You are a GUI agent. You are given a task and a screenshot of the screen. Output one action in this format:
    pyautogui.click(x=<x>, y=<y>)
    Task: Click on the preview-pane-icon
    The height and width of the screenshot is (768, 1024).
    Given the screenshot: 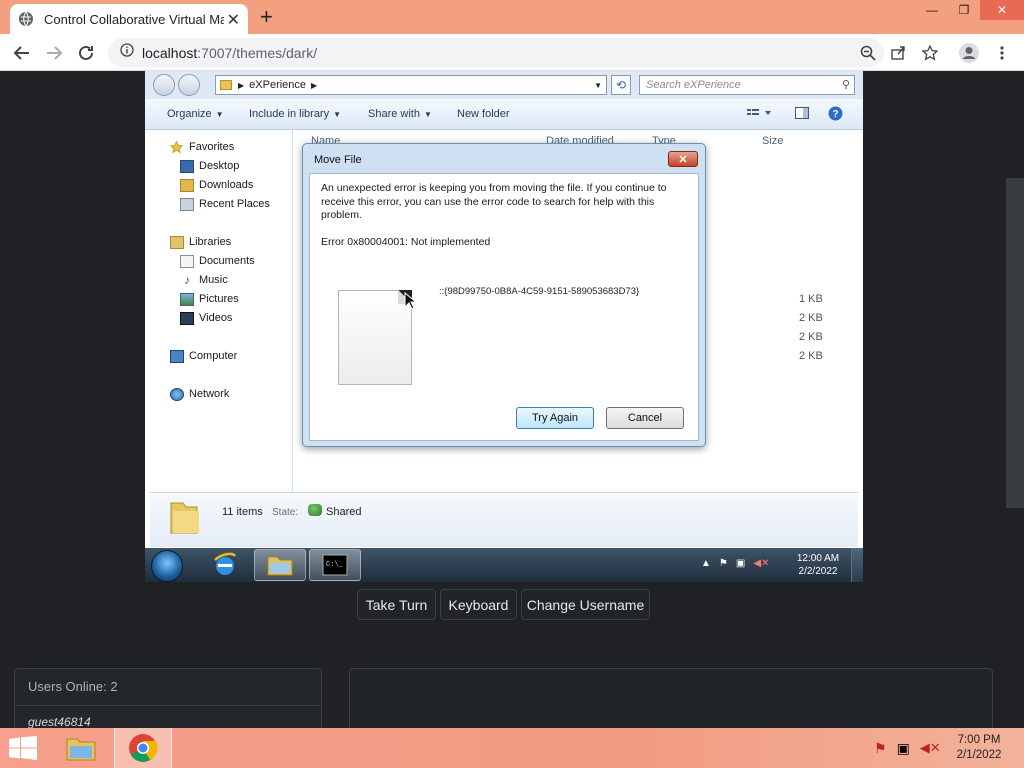 What is the action you would take?
    pyautogui.click(x=802, y=114)
    